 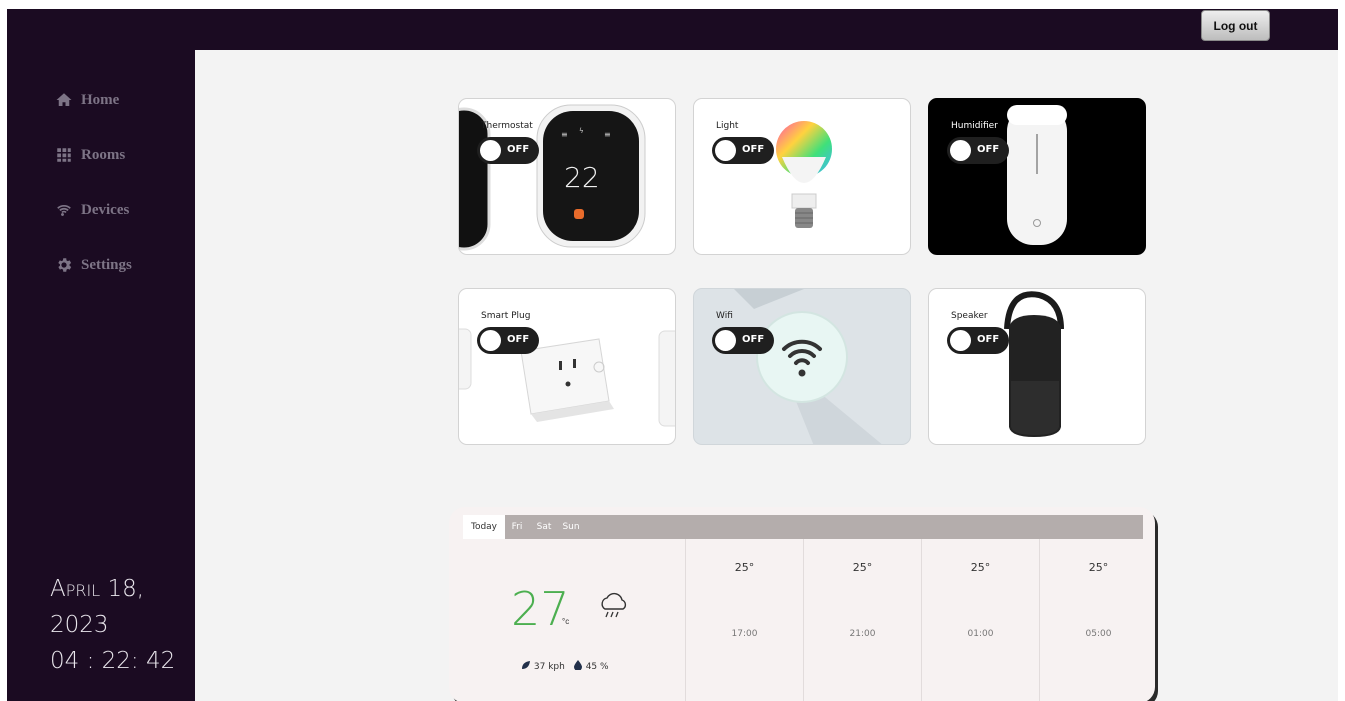 What do you see at coordinates (582, 177) in the screenshot?
I see `thermostat-value: 22` at bounding box center [582, 177].